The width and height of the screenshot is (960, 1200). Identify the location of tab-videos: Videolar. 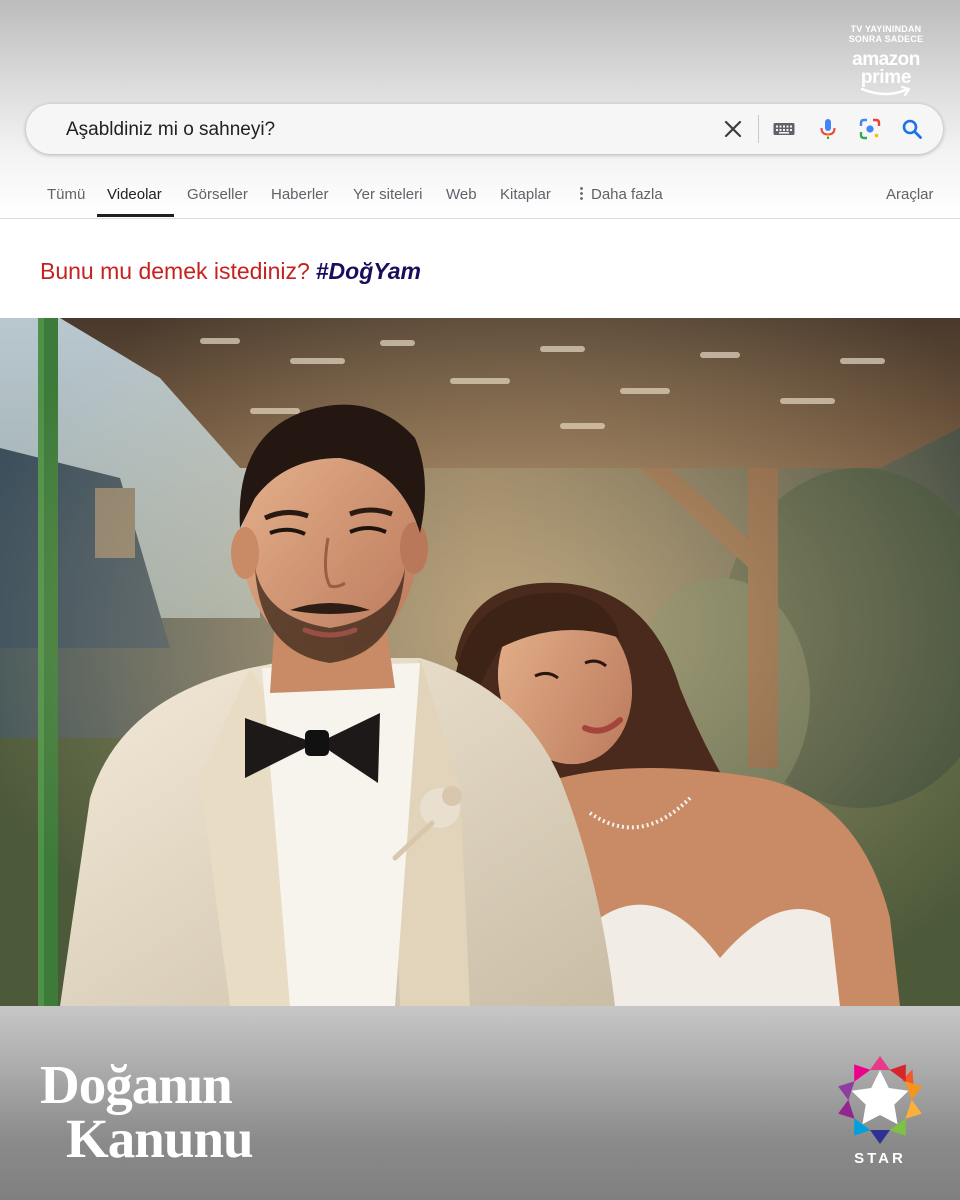
(134, 194).